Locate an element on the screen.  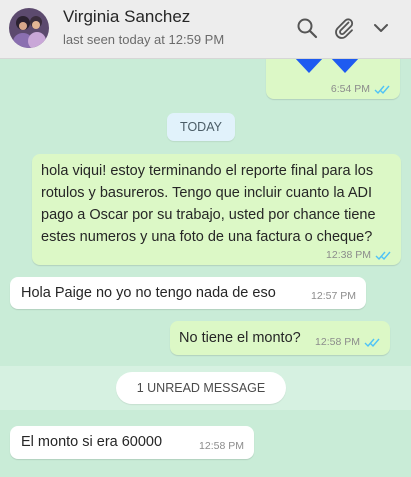
message-time: 12:57 PM is located at coordinates (333, 296).